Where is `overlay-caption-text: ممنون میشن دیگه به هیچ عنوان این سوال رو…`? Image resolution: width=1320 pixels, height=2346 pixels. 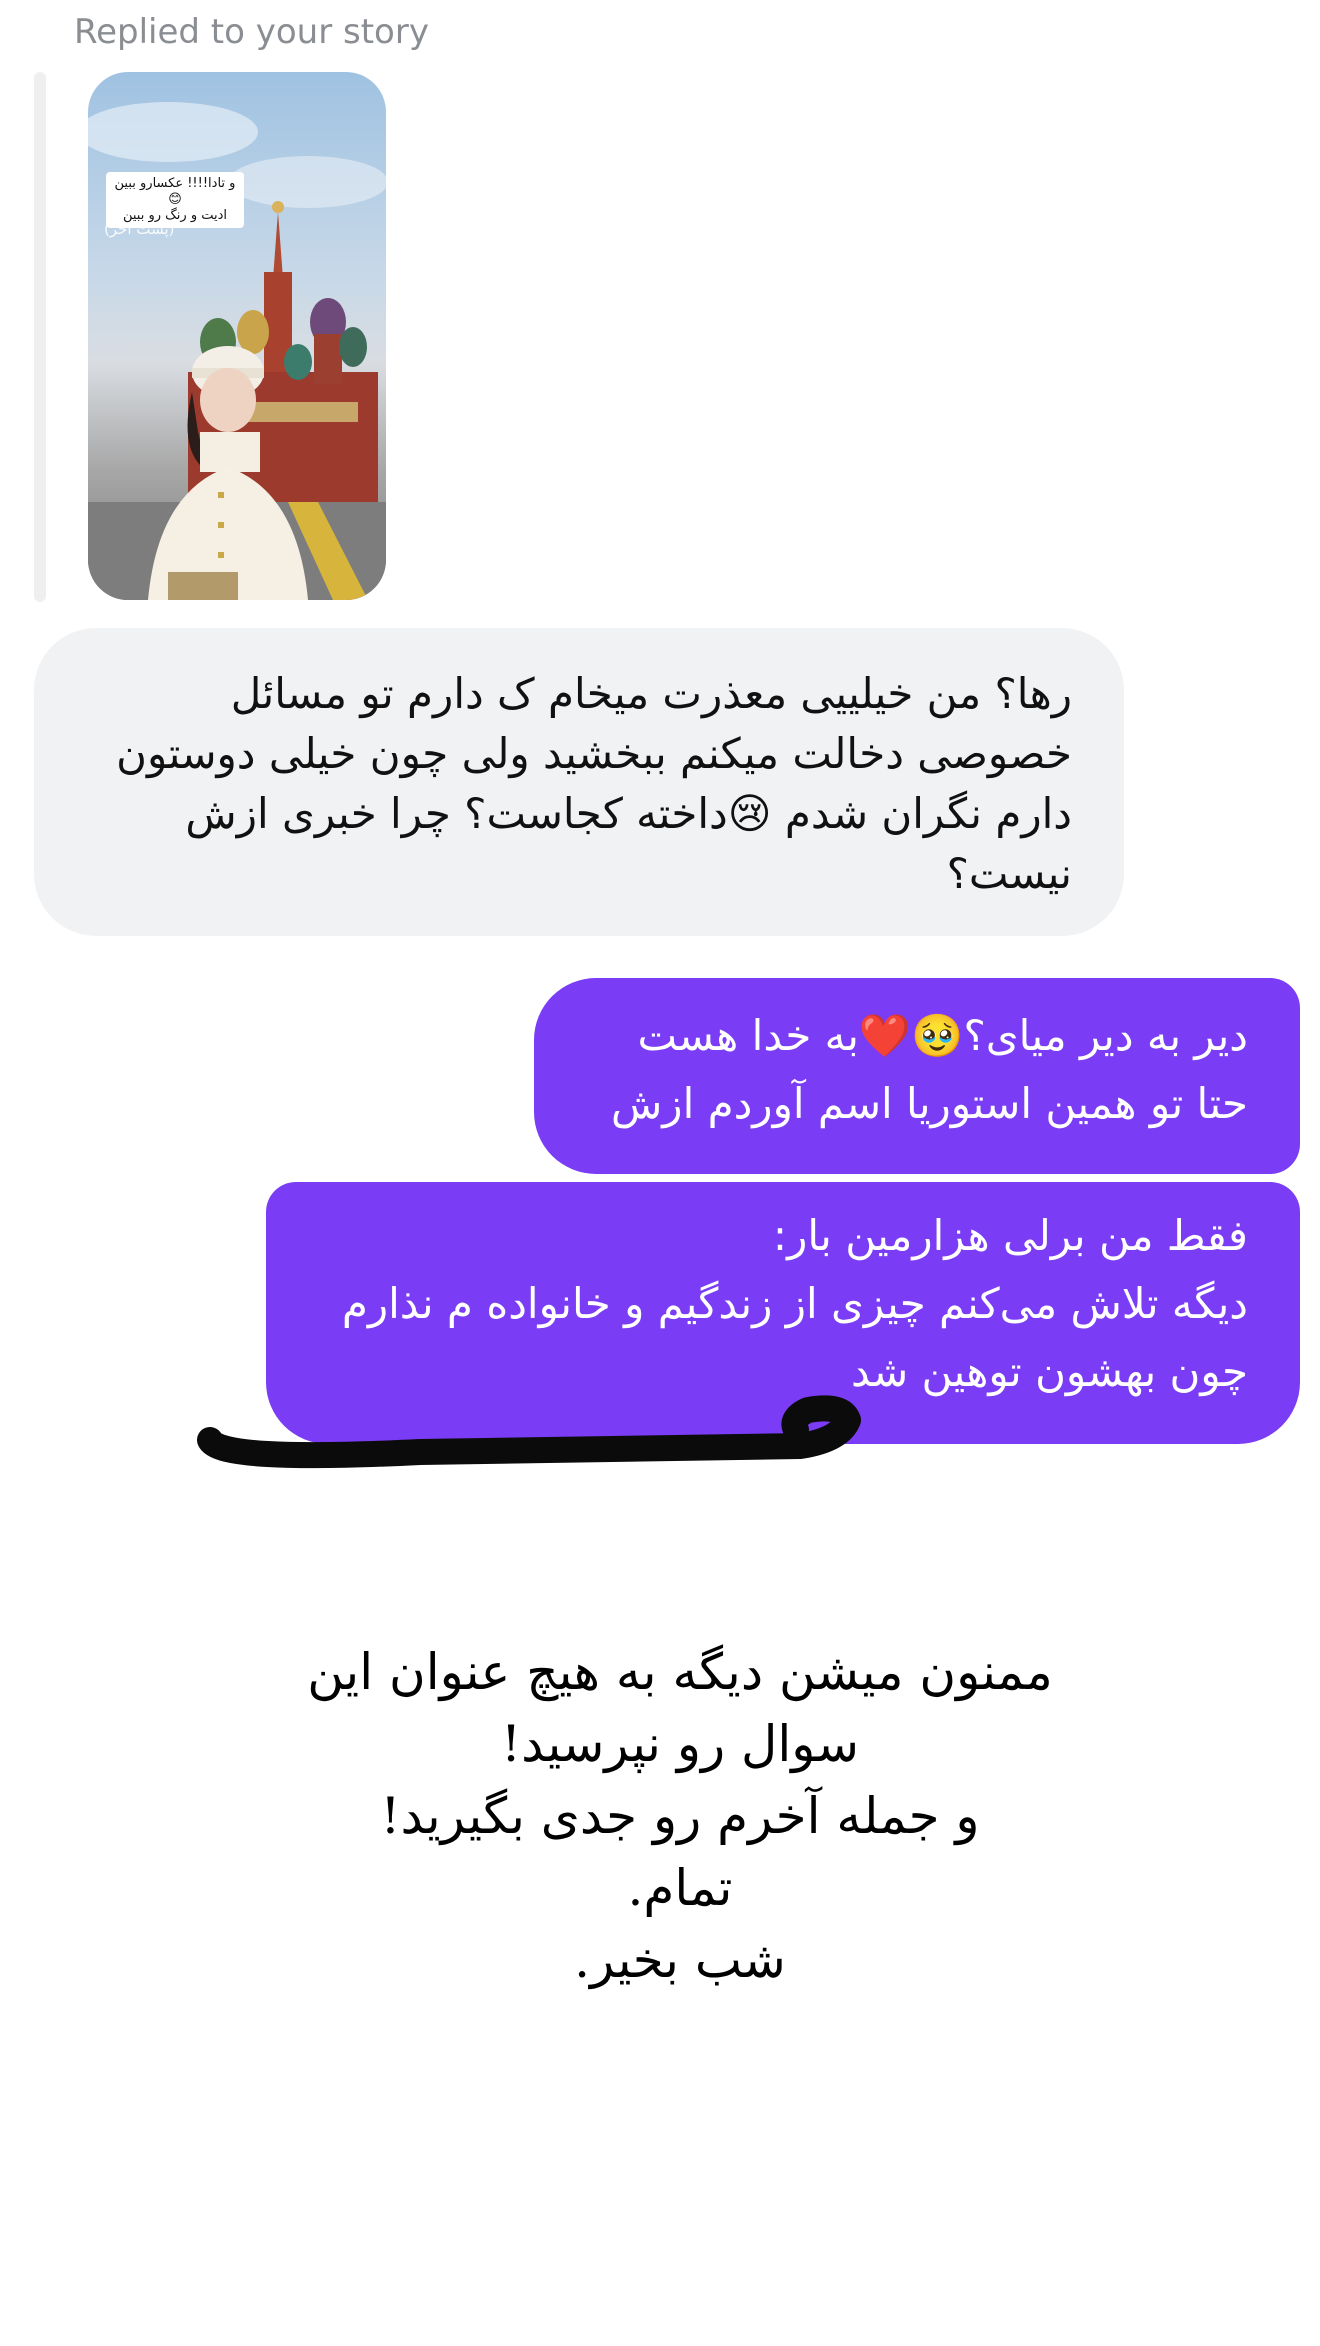 overlay-caption-text: ممنون میشن دیگه به هیچ عنوان این سوال رو… is located at coordinates (680, 1816).